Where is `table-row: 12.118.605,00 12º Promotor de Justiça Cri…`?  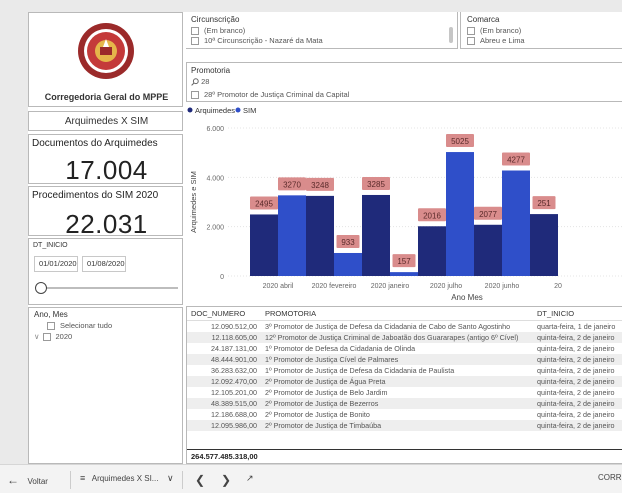
table-row: 12.118.605,00 12º Promotor de Justiça Cri… is located at coordinates (404, 337).